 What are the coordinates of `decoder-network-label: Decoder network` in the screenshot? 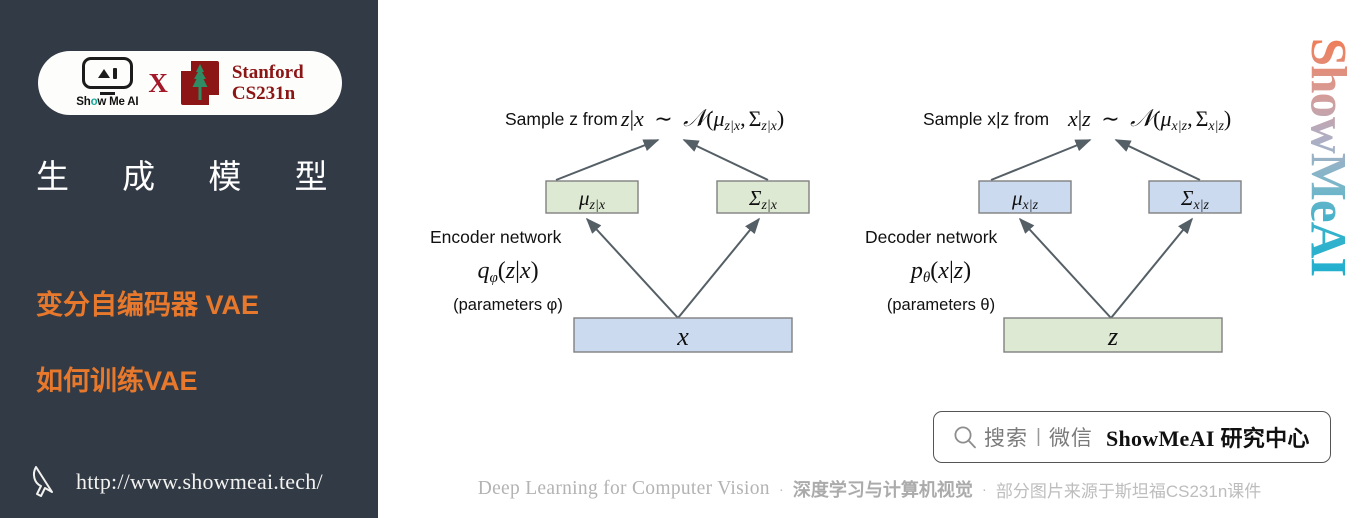 It's located at (931, 237).